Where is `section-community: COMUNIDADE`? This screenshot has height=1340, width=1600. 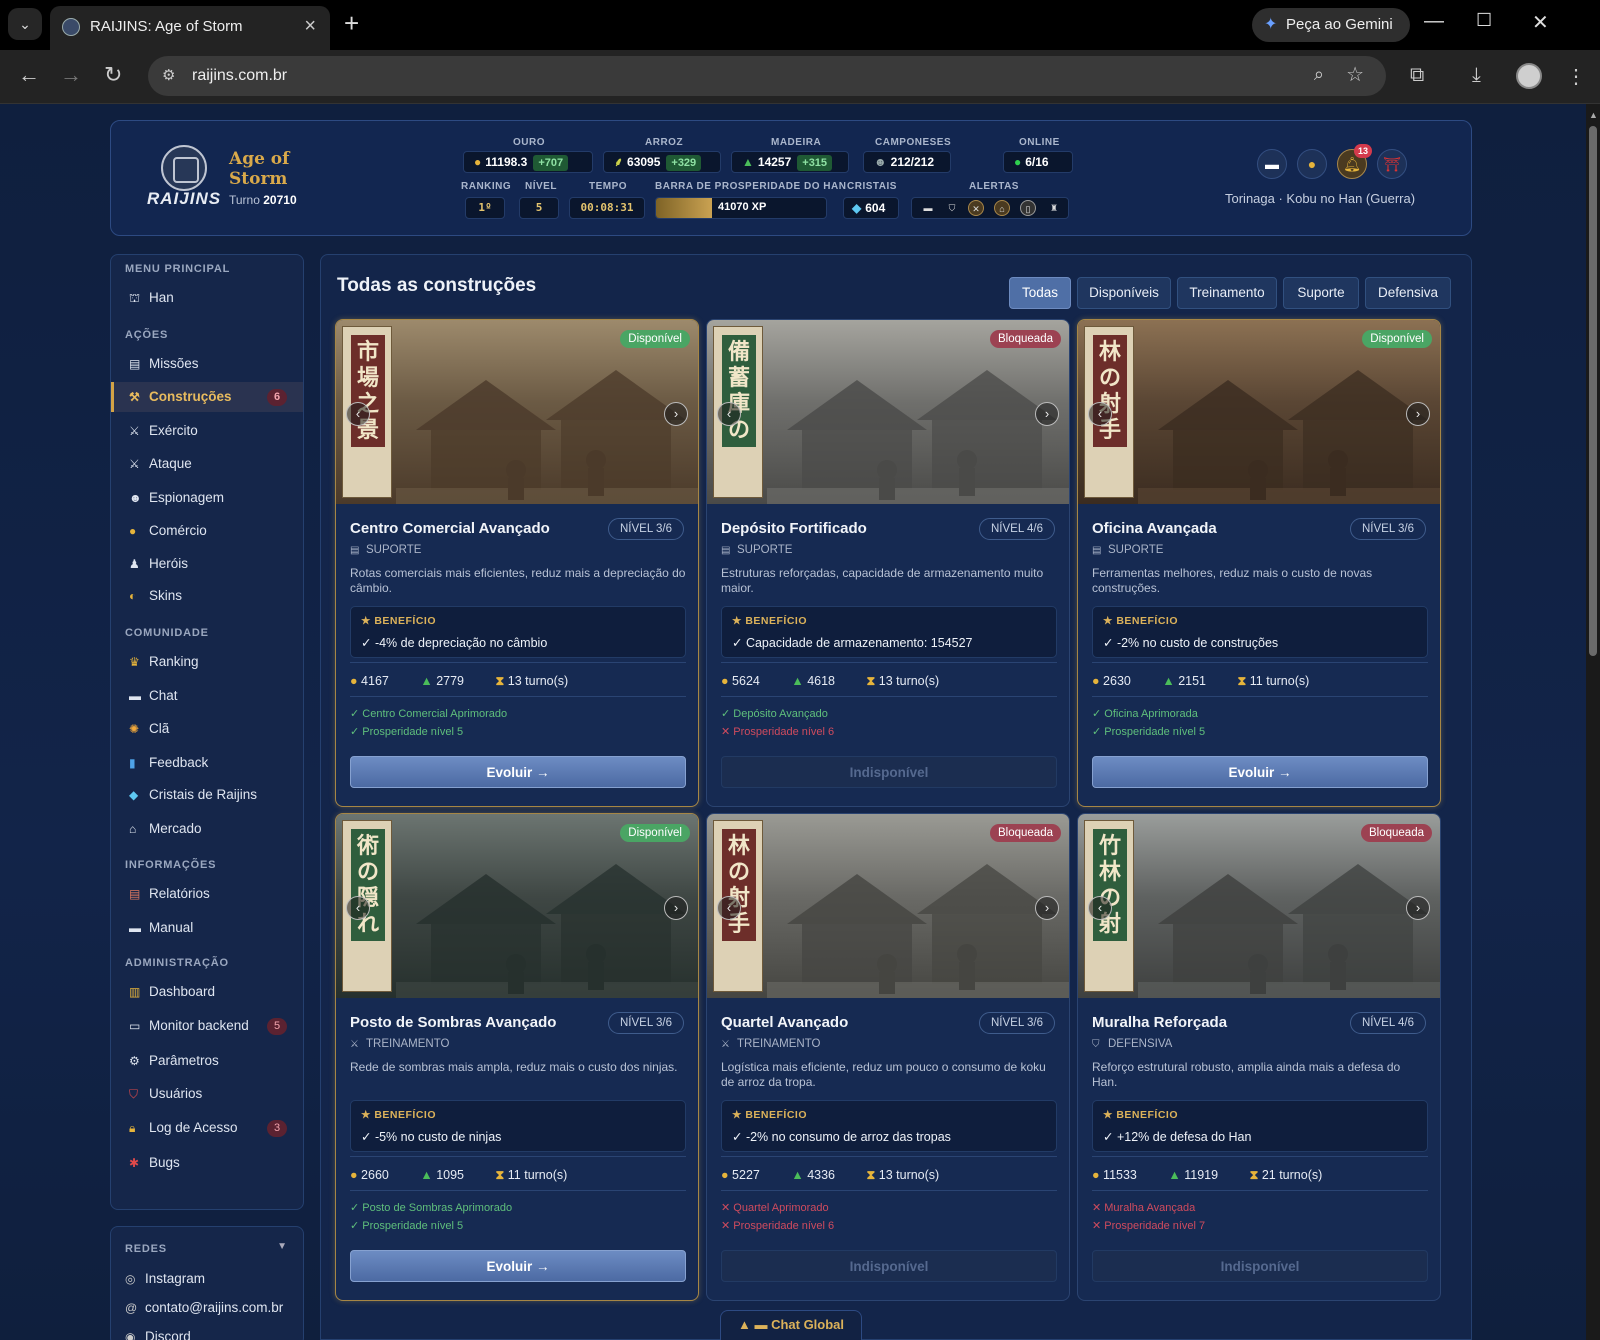 section-community: COMUNIDADE is located at coordinates (167, 633).